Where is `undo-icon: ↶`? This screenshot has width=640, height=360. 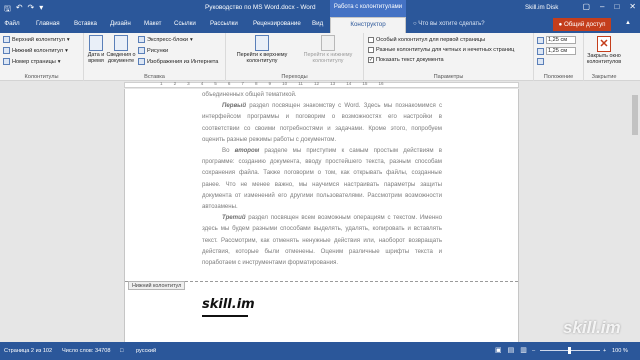
undo-icon: ↶ is located at coordinates (19, 10).